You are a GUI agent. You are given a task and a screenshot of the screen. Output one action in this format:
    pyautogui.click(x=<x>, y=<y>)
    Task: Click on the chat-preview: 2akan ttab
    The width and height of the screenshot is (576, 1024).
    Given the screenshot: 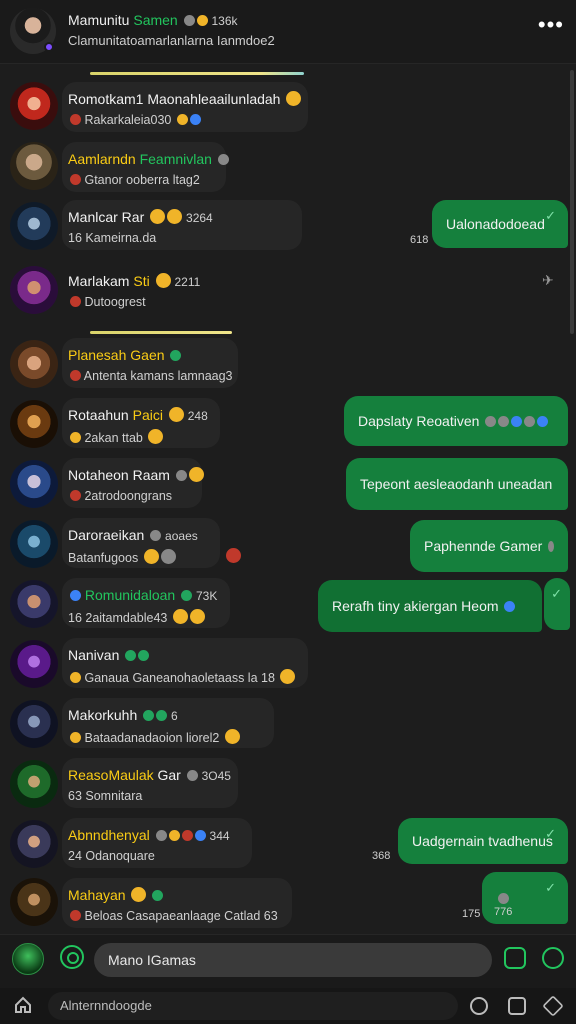 What is the action you would take?
    pyautogui.click(x=139, y=437)
    